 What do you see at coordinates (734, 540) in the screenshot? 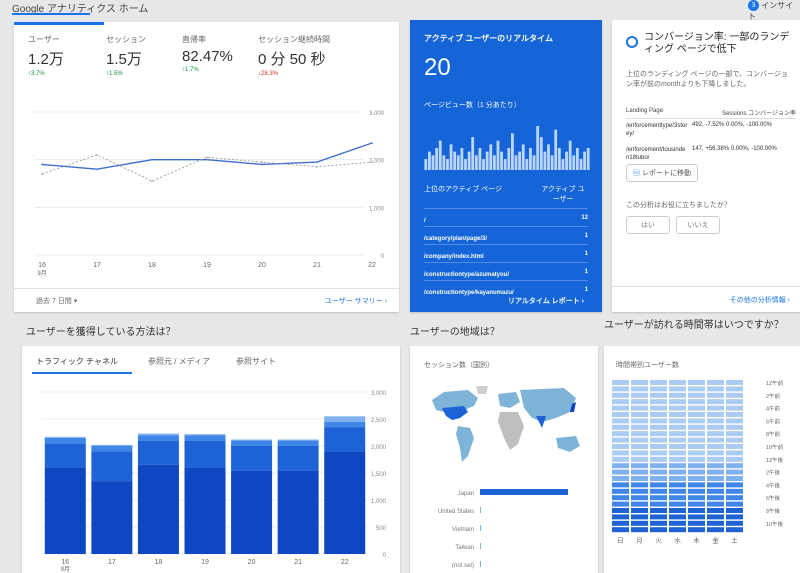
I see `weekday-label: 土` at bounding box center [734, 540].